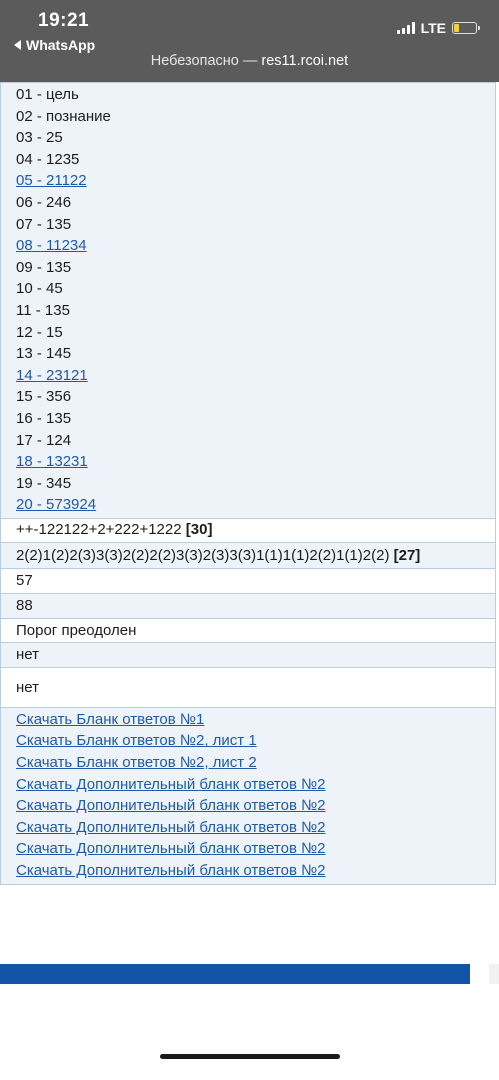  Describe the element at coordinates (56, 504) in the screenshot. I see `answer-link: 20 - 573924` at that location.